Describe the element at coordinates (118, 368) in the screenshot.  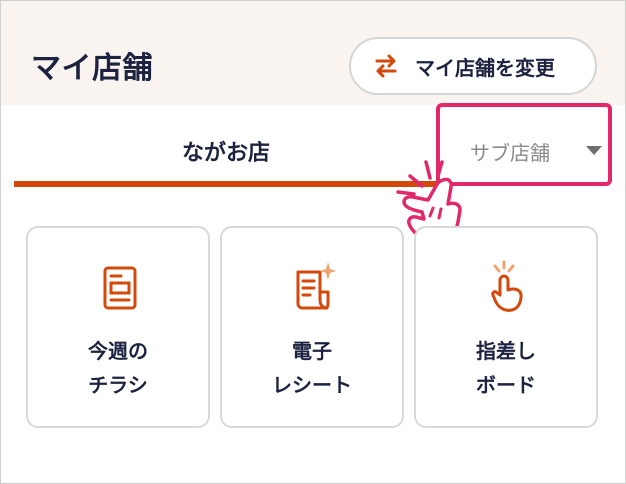
I see `card-weekly-flyer-label: 今週の チラシ` at that location.